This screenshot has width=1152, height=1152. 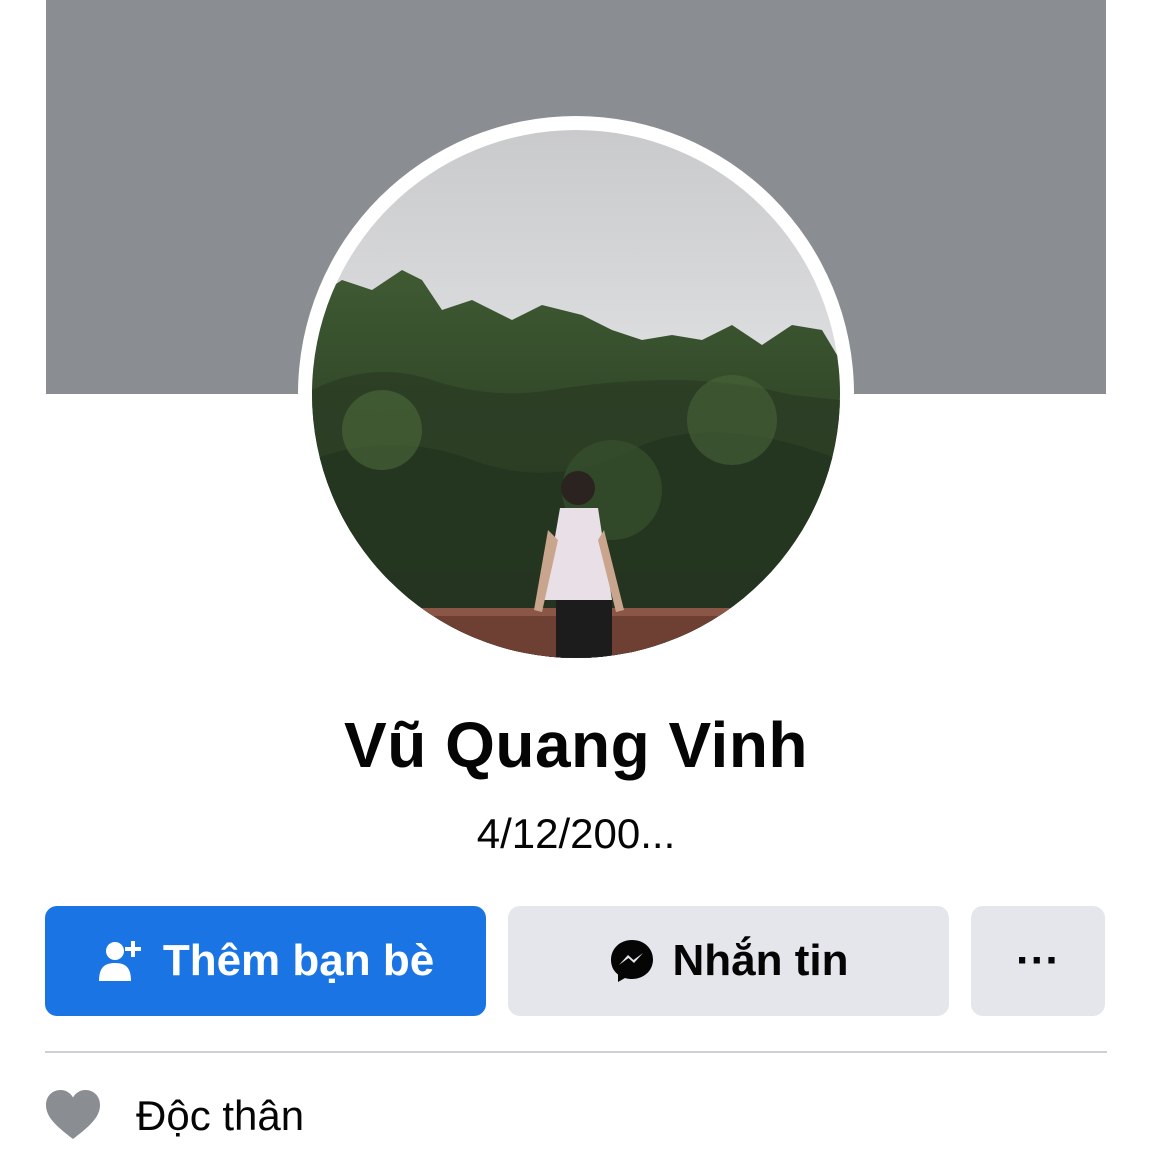 I want to click on more-options-button: ···, so click(x=1038, y=961).